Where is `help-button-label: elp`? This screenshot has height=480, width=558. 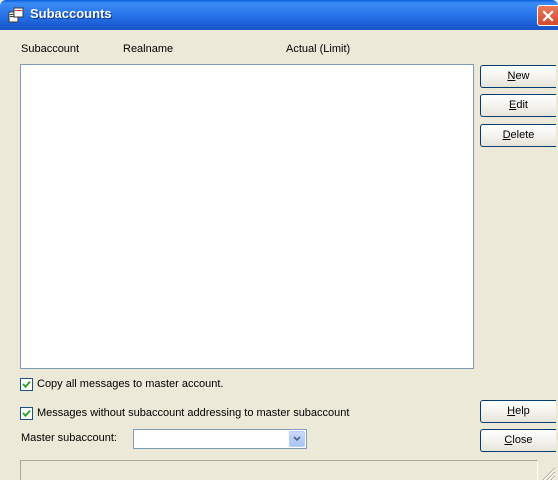
help-button-label: elp is located at coordinates (522, 411).